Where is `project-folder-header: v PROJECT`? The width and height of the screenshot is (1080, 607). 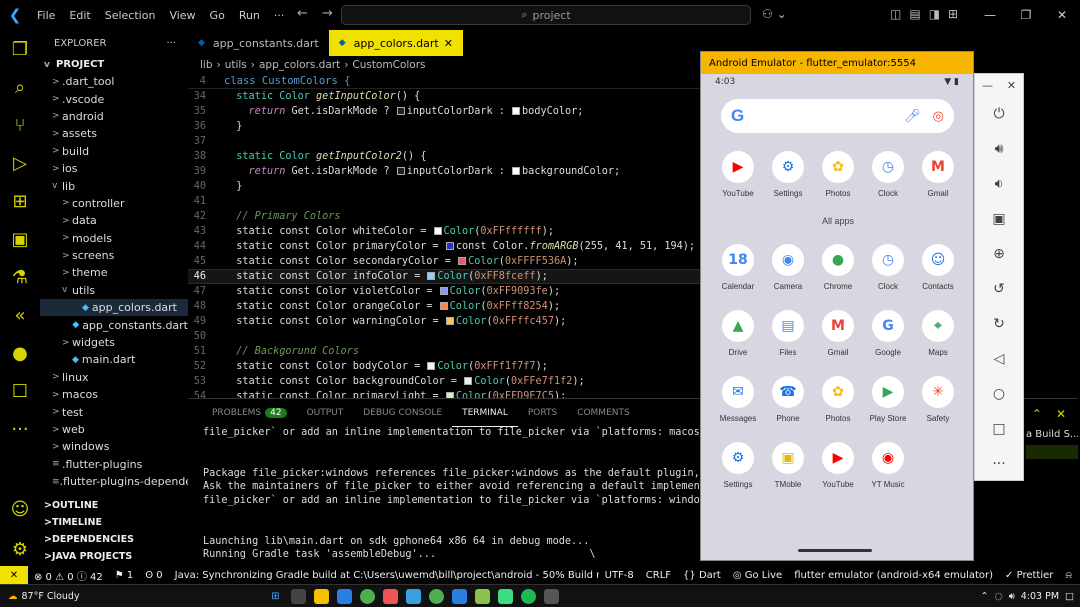
project-folder-header: v PROJECT is located at coordinates (114, 64).